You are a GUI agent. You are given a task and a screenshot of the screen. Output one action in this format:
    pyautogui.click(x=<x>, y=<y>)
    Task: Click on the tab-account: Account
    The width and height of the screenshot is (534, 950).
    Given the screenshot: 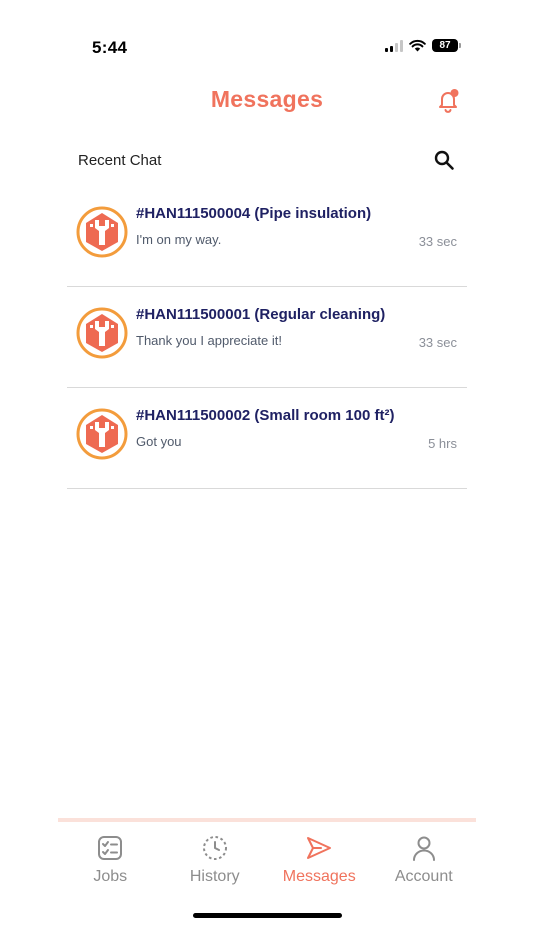 What is the action you would take?
    pyautogui.click(x=424, y=864)
    